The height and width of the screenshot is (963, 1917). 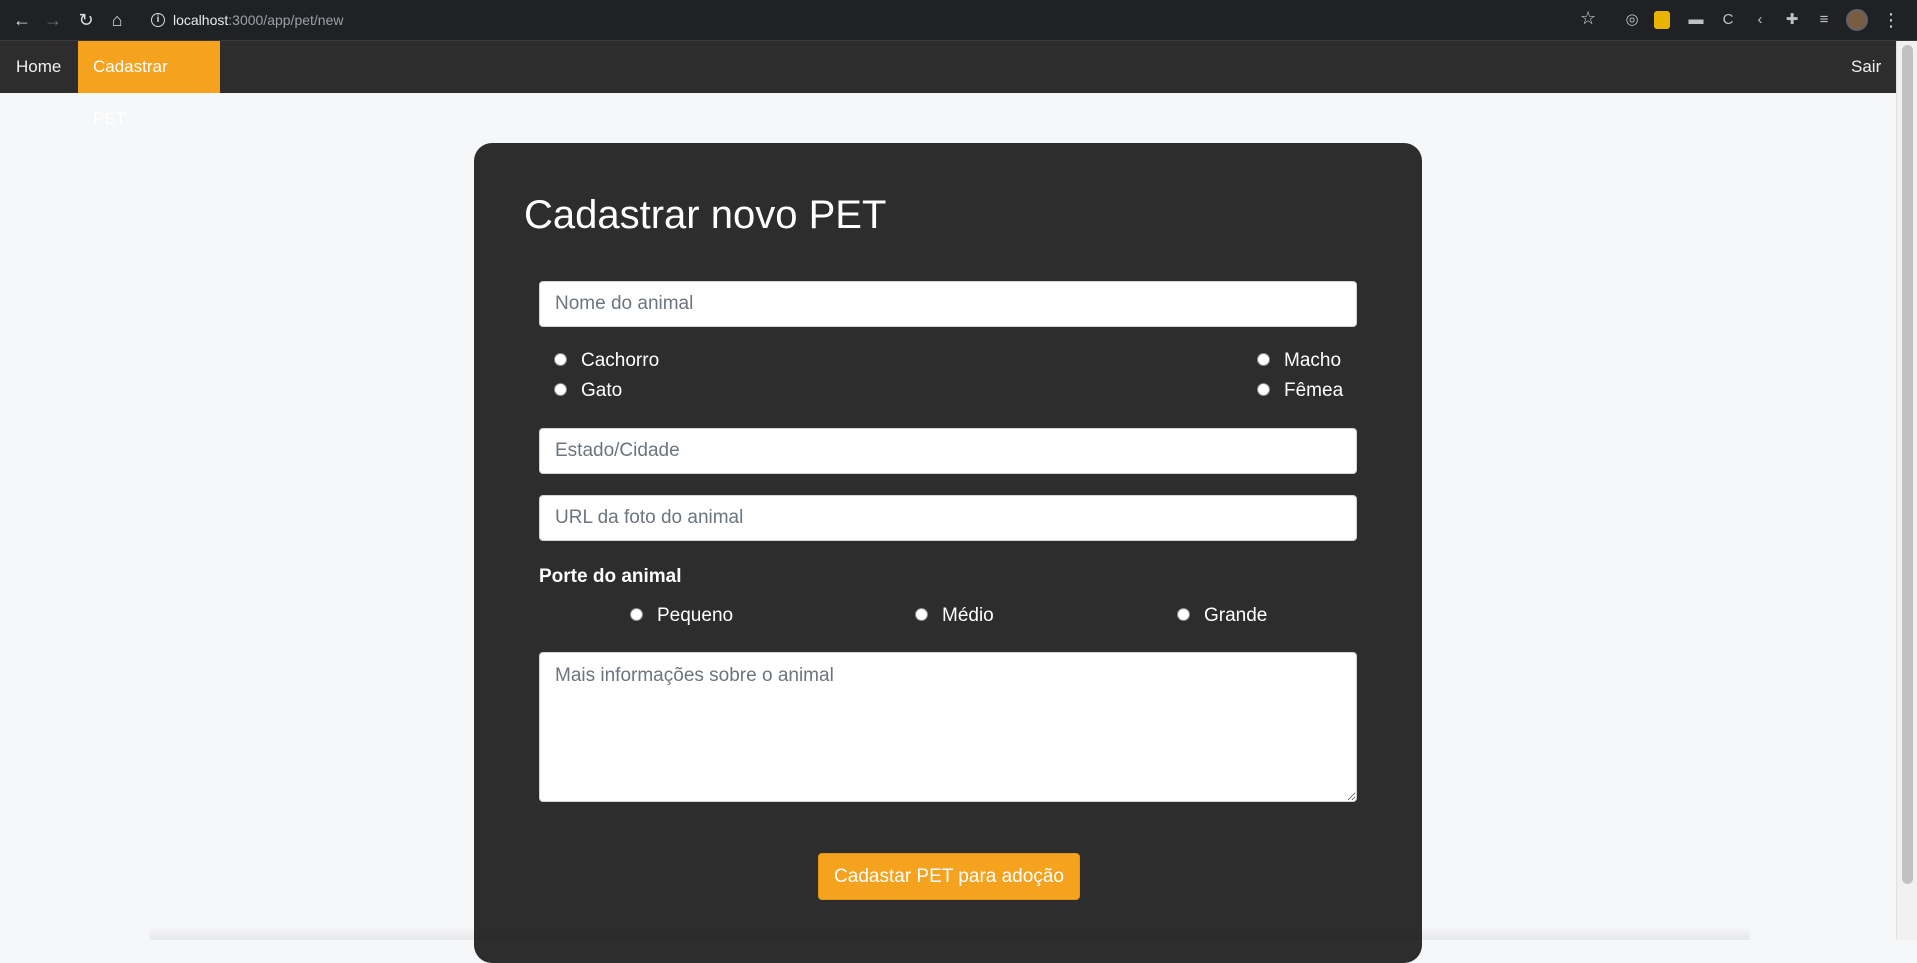 What do you see at coordinates (1891, 20) in the screenshot?
I see `browser-menu-icon: ⋮` at bounding box center [1891, 20].